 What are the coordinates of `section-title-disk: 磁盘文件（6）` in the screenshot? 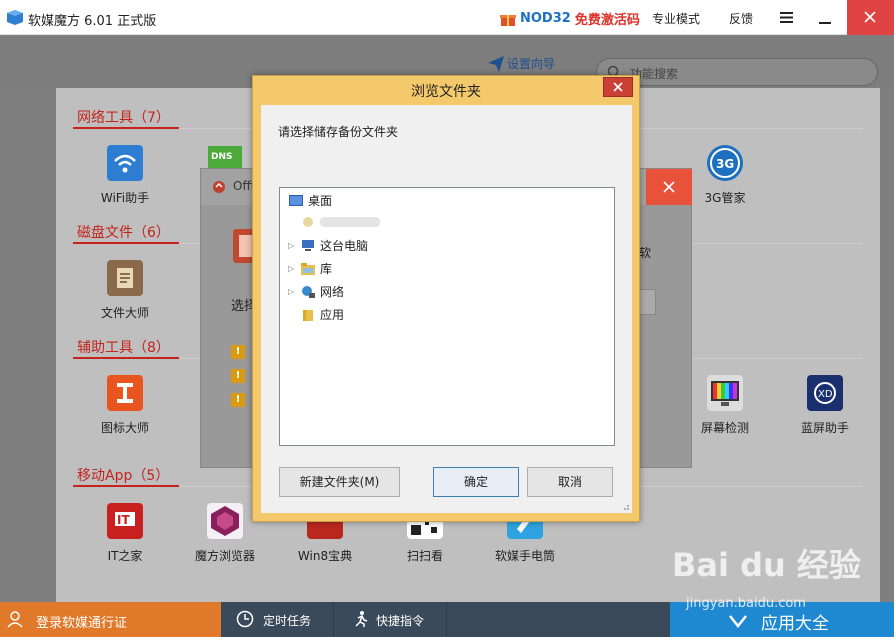 It's located at (123, 233).